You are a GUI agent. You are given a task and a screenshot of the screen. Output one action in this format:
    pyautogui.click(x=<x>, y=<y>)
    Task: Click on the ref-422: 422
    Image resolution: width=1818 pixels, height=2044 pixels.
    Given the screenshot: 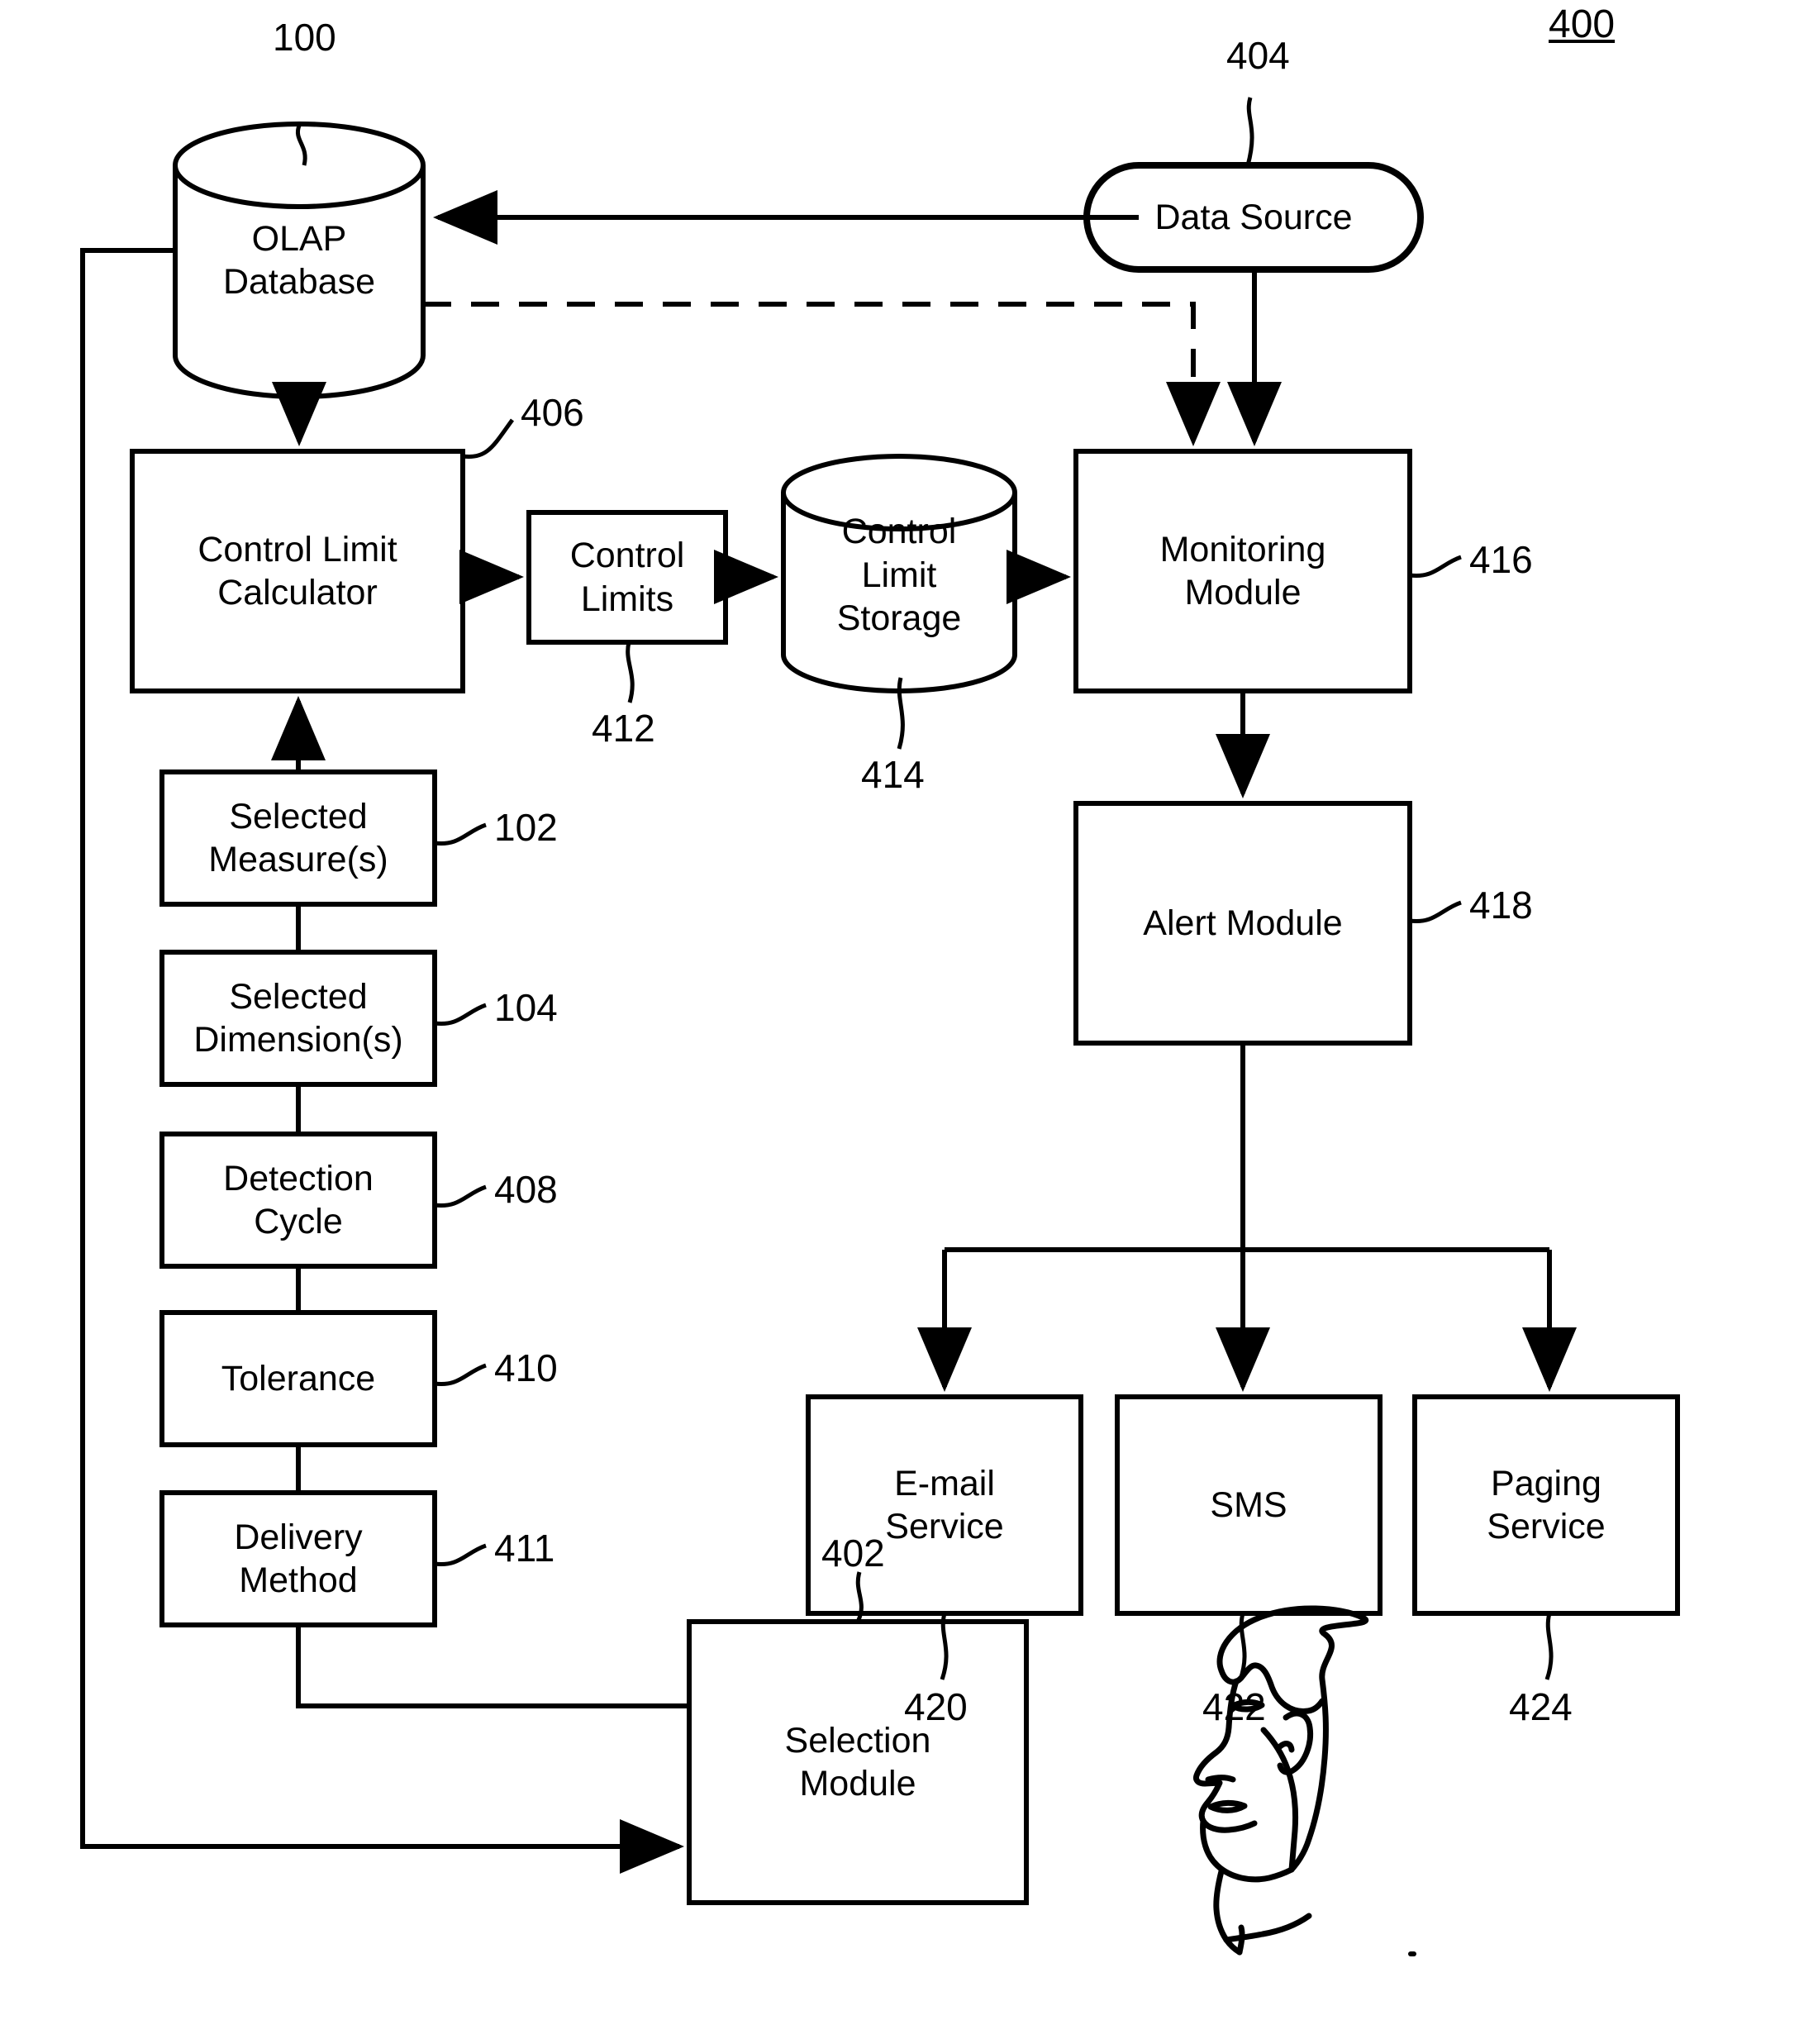 What is the action you would take?
    pyautogui.click(x=1234, y=1706)
    